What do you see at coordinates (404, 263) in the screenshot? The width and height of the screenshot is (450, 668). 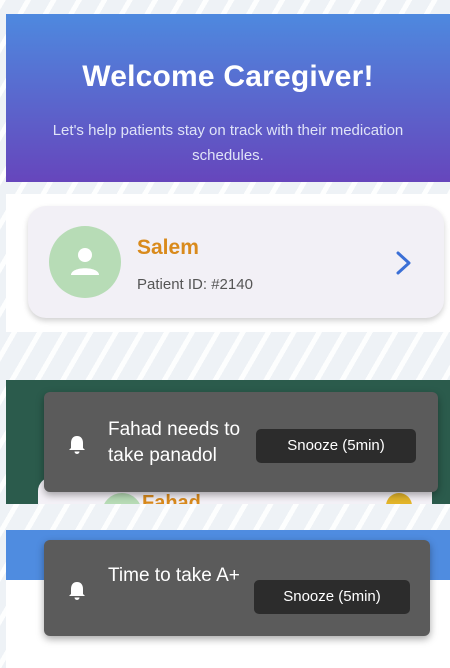 I see `chevron-right-icon` at bounding box center [404, 263].